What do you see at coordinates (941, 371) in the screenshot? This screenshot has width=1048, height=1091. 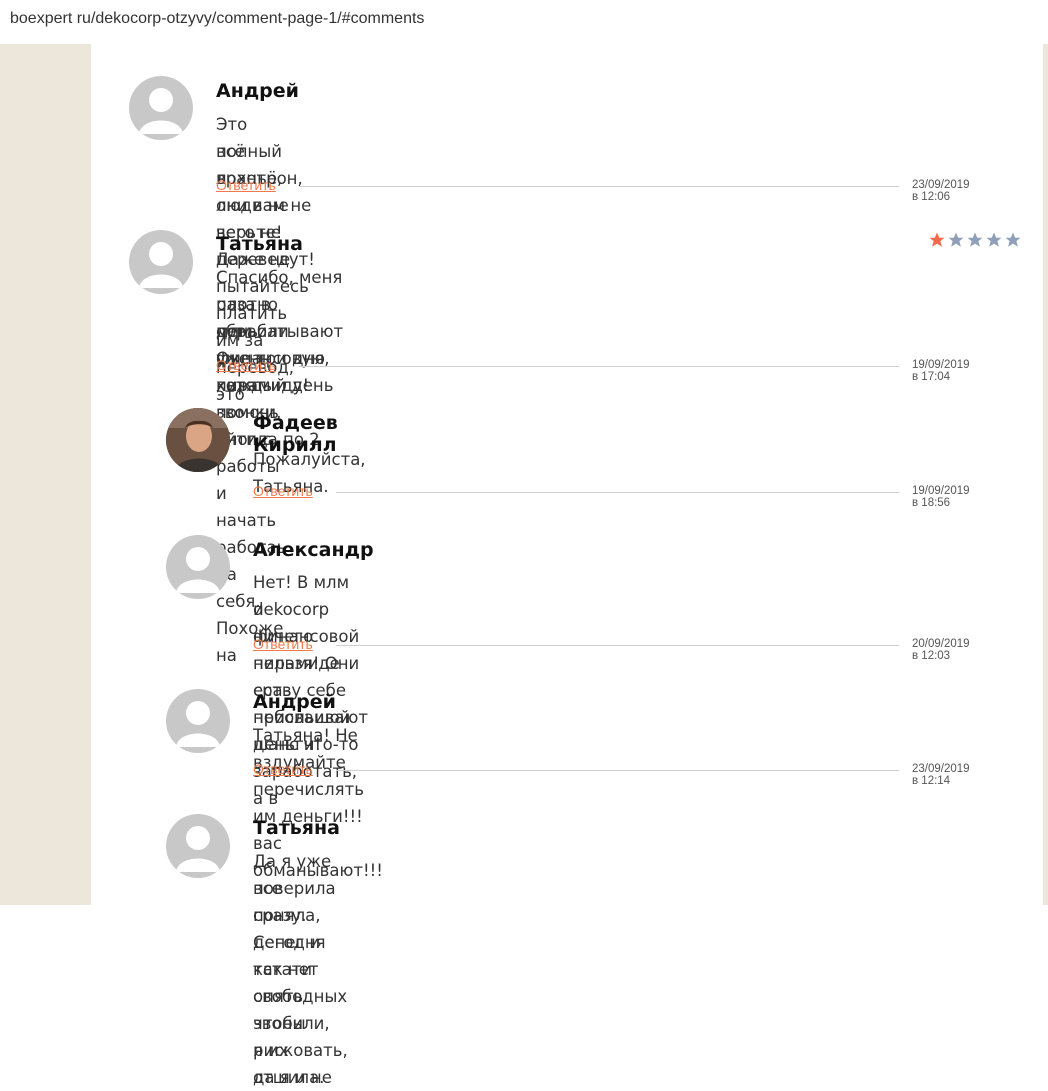 I see `comment-date: 19/09/2019 в 17:04` at bounding box center [941, 371].